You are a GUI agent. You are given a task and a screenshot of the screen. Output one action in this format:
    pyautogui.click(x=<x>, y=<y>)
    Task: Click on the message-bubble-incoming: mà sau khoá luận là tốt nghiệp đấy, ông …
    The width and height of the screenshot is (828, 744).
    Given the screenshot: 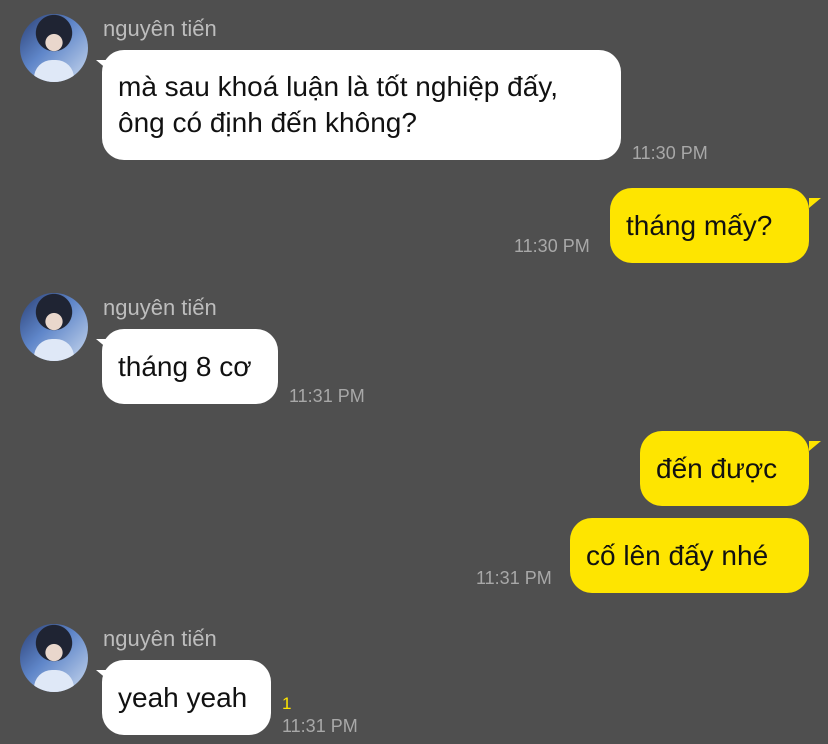 What is the action you would take?
    pyautogui.click(x=361, y=105)
    